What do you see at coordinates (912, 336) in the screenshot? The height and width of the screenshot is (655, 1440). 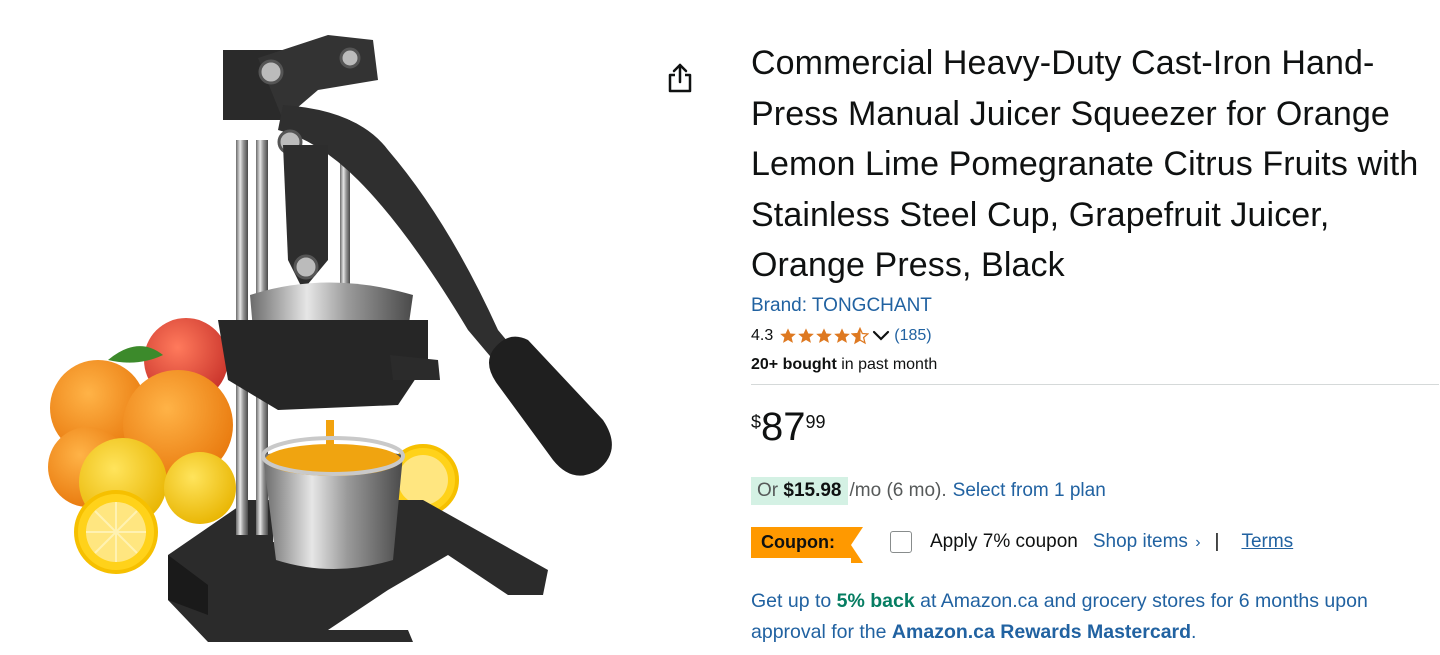 I see `rating-count-link: (185)` at bounding box center [912, 336].